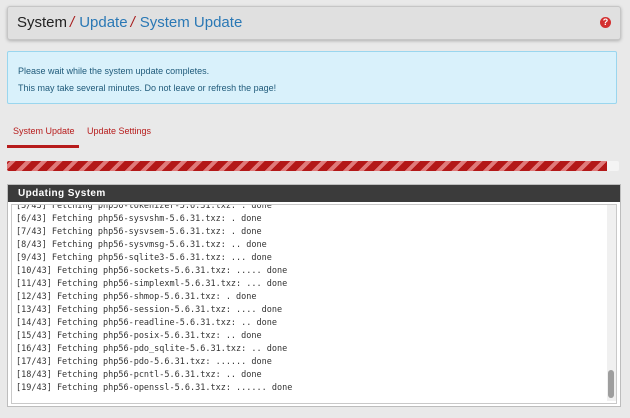  What do you see at coordinates (611, 384) in the screenshot?
I see `scrollbar-thumb` at bounding box center [611, 384].